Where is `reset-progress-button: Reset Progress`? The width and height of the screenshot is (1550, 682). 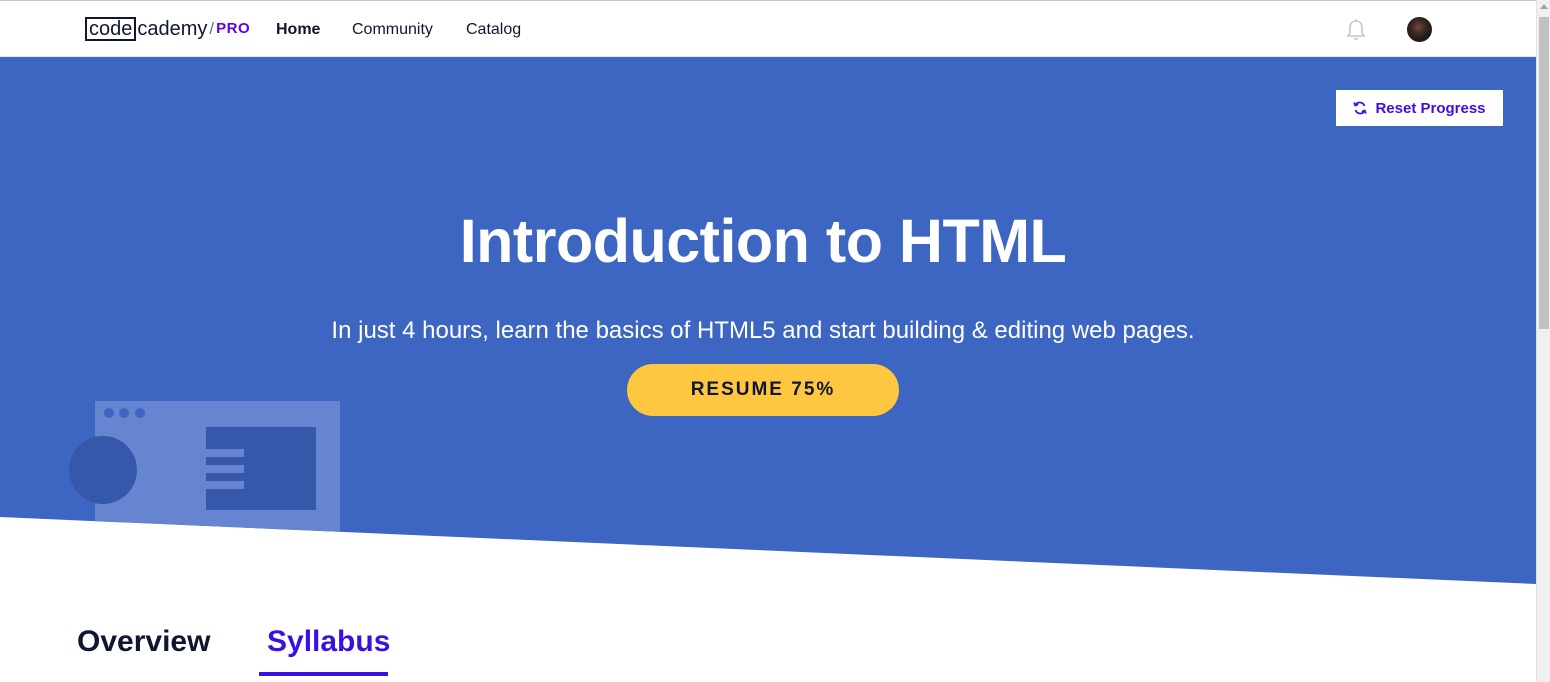 reset-progress-button: Reset Progress is located at coordinates (1419, 108).